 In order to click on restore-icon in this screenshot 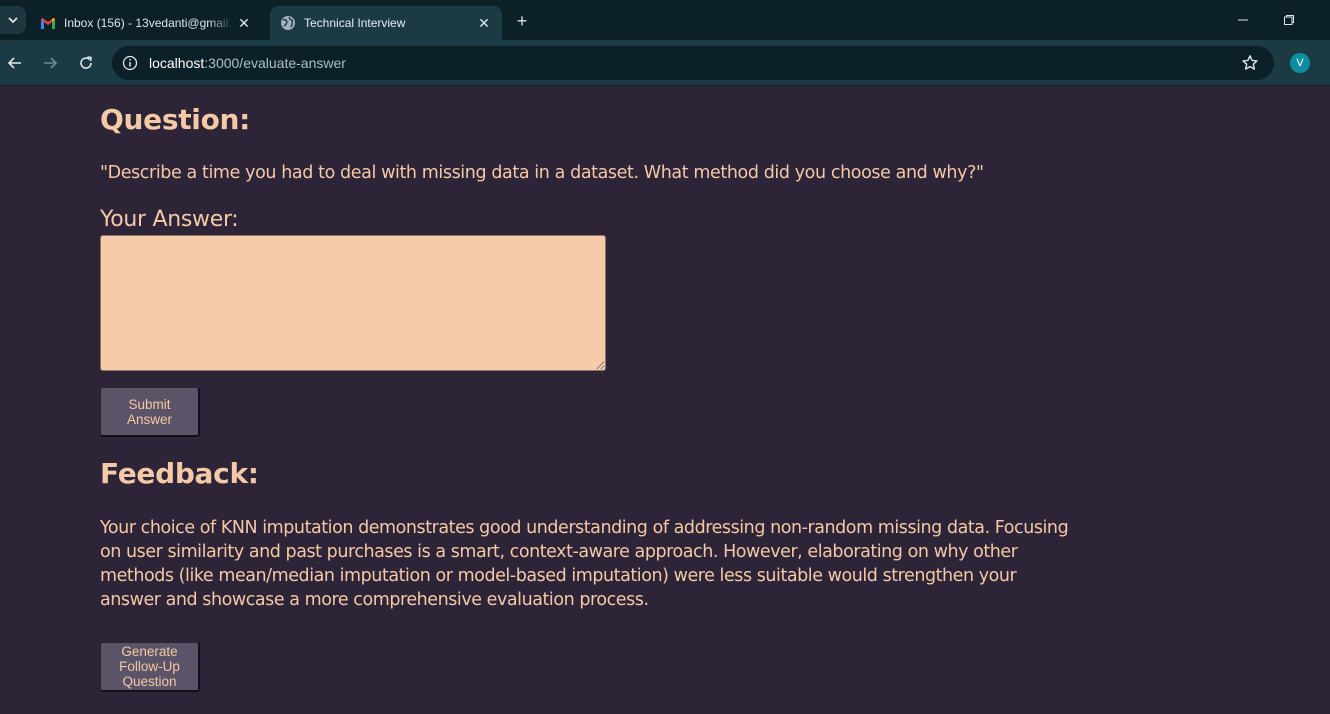, I will do `click(1289, 20)`.